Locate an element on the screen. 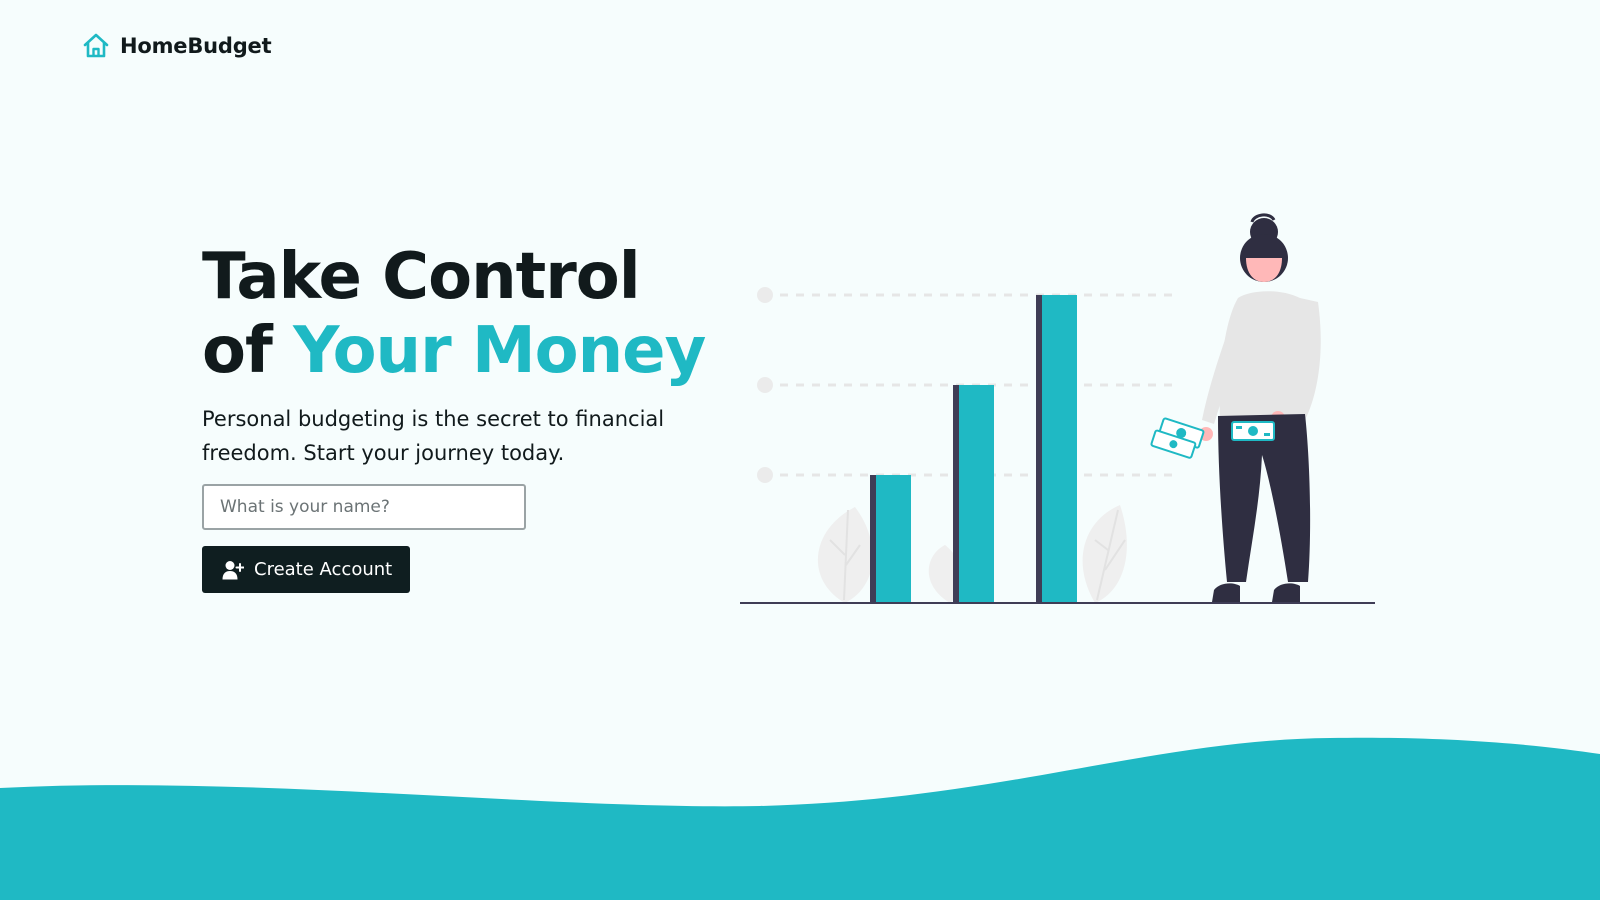 This screenshot has height=900, width=1600. name-input is located at coordinates (364, 507).